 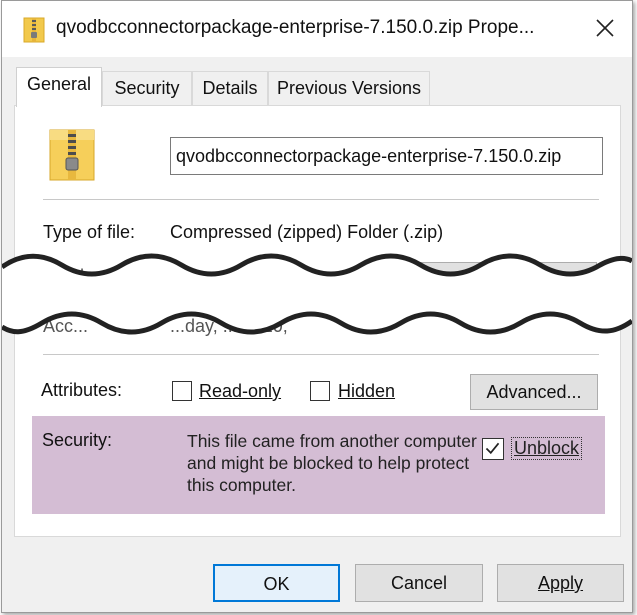 I want to click on hidden-checkbox, so click(x=320, y=391).